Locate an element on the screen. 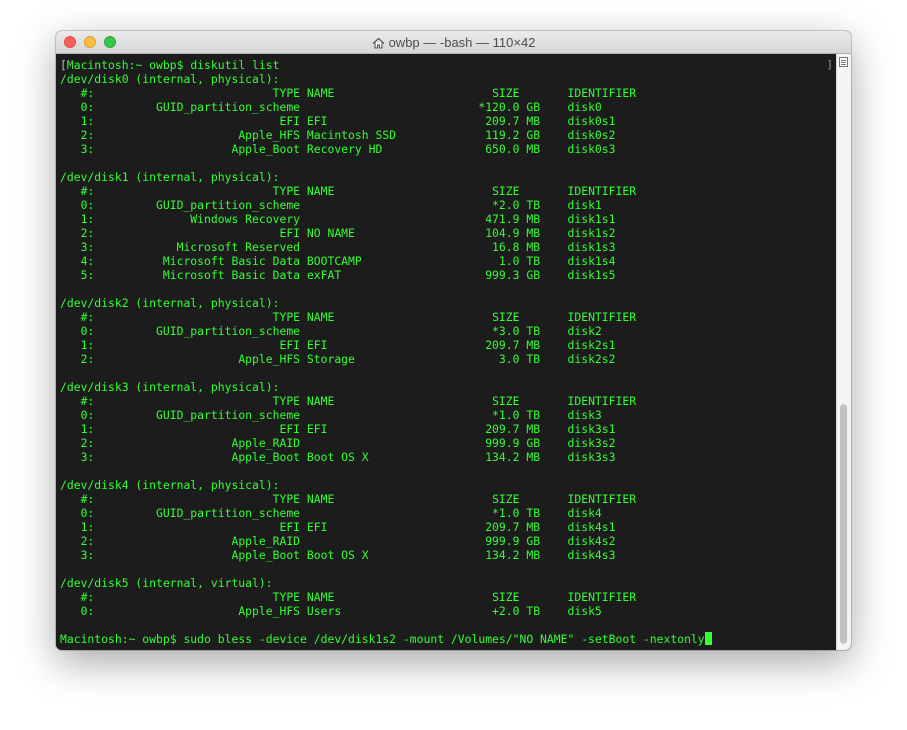 This screenshot has height=730, width=907. partition-num: 4: is located at coordinates (84, 261).